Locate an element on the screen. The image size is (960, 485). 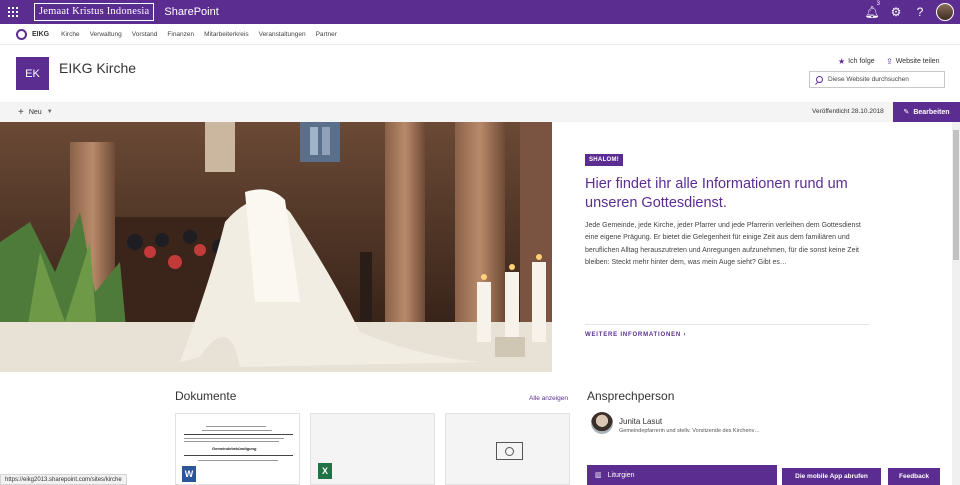
new-label: Neu is located at coordinates (35, 112).